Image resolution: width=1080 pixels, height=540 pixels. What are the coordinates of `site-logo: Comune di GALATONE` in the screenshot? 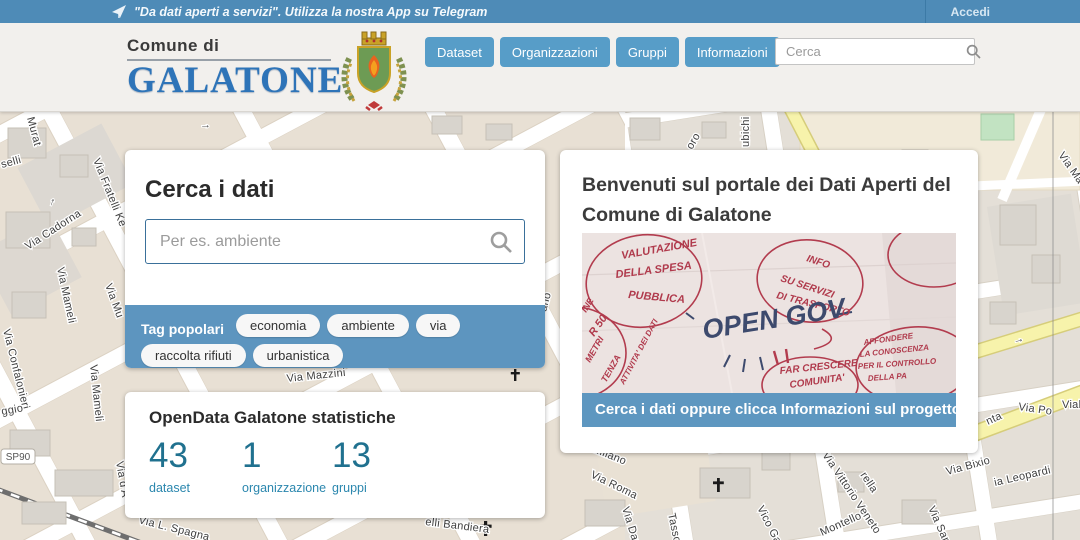 It's located at (235, 69).